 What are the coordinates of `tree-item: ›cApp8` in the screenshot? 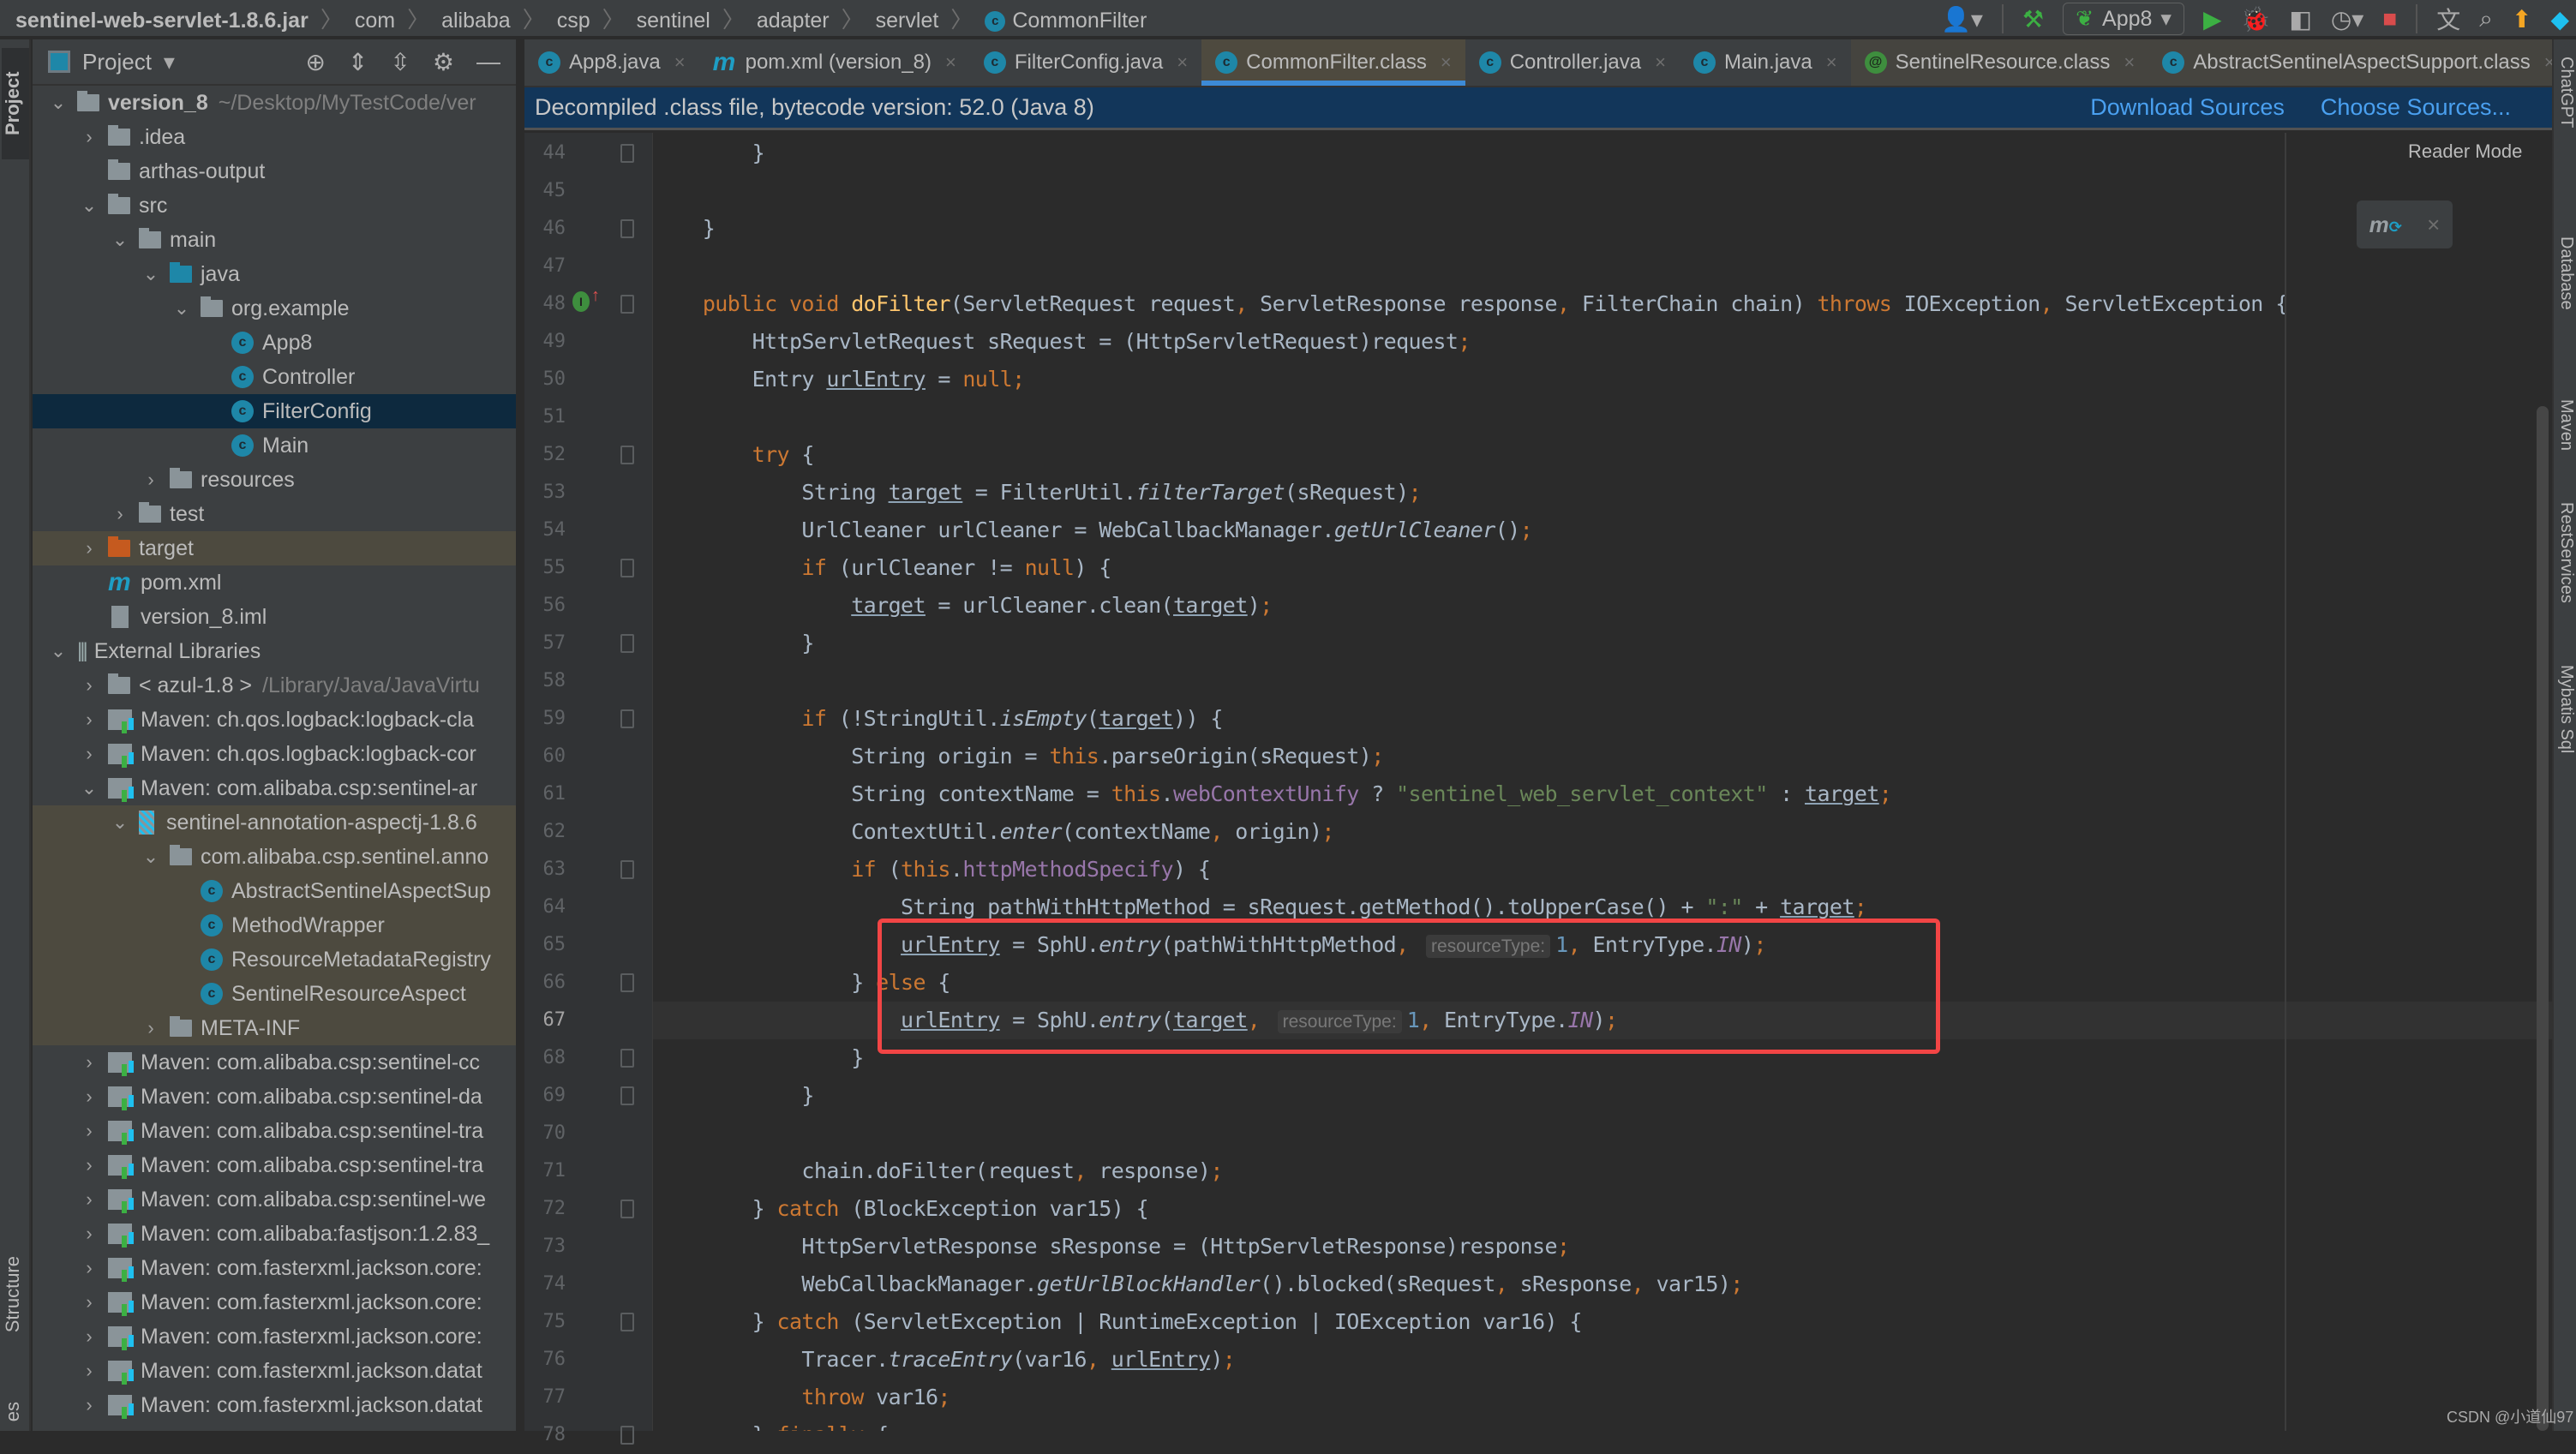 It's located at (274, 343).